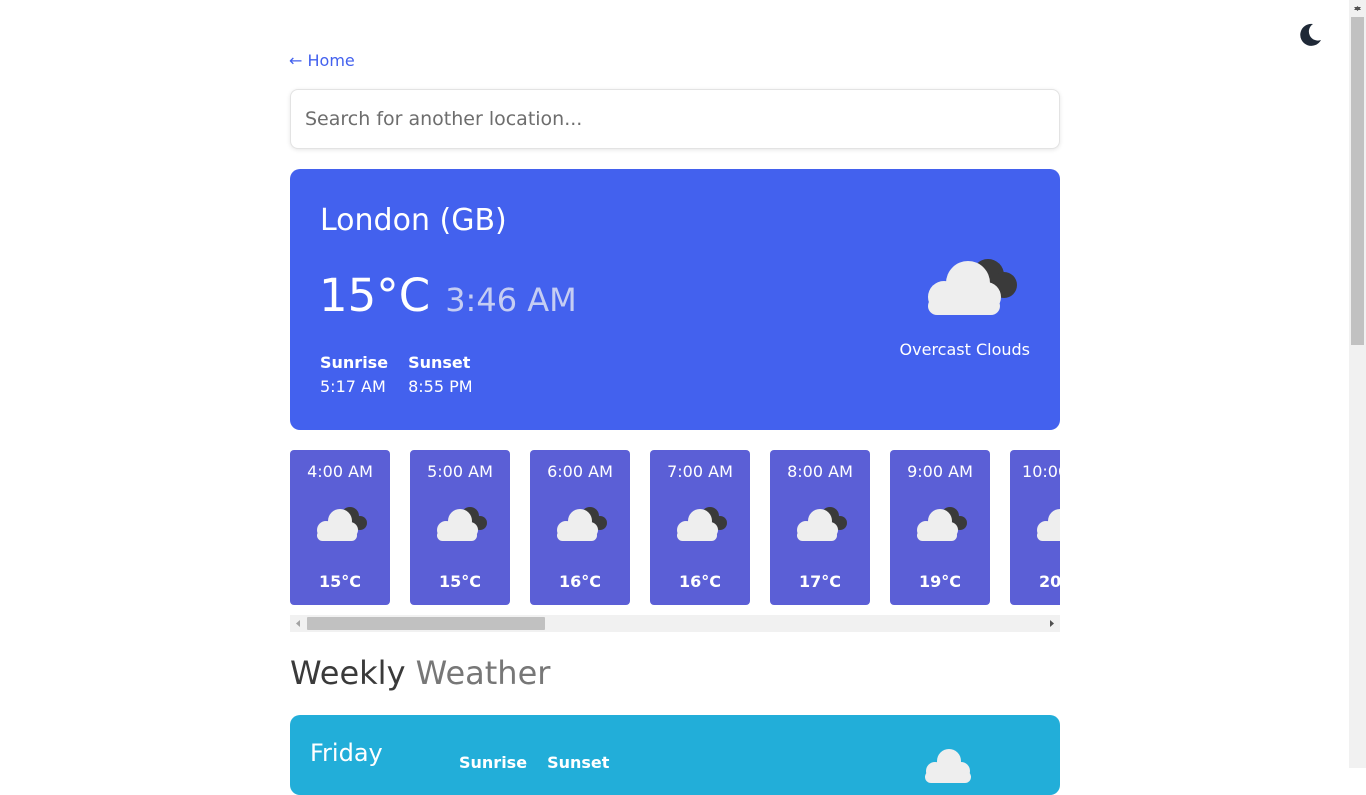 This screenshot has width=1366, height=795. I want to click on location-search-input, so click(675, 119).